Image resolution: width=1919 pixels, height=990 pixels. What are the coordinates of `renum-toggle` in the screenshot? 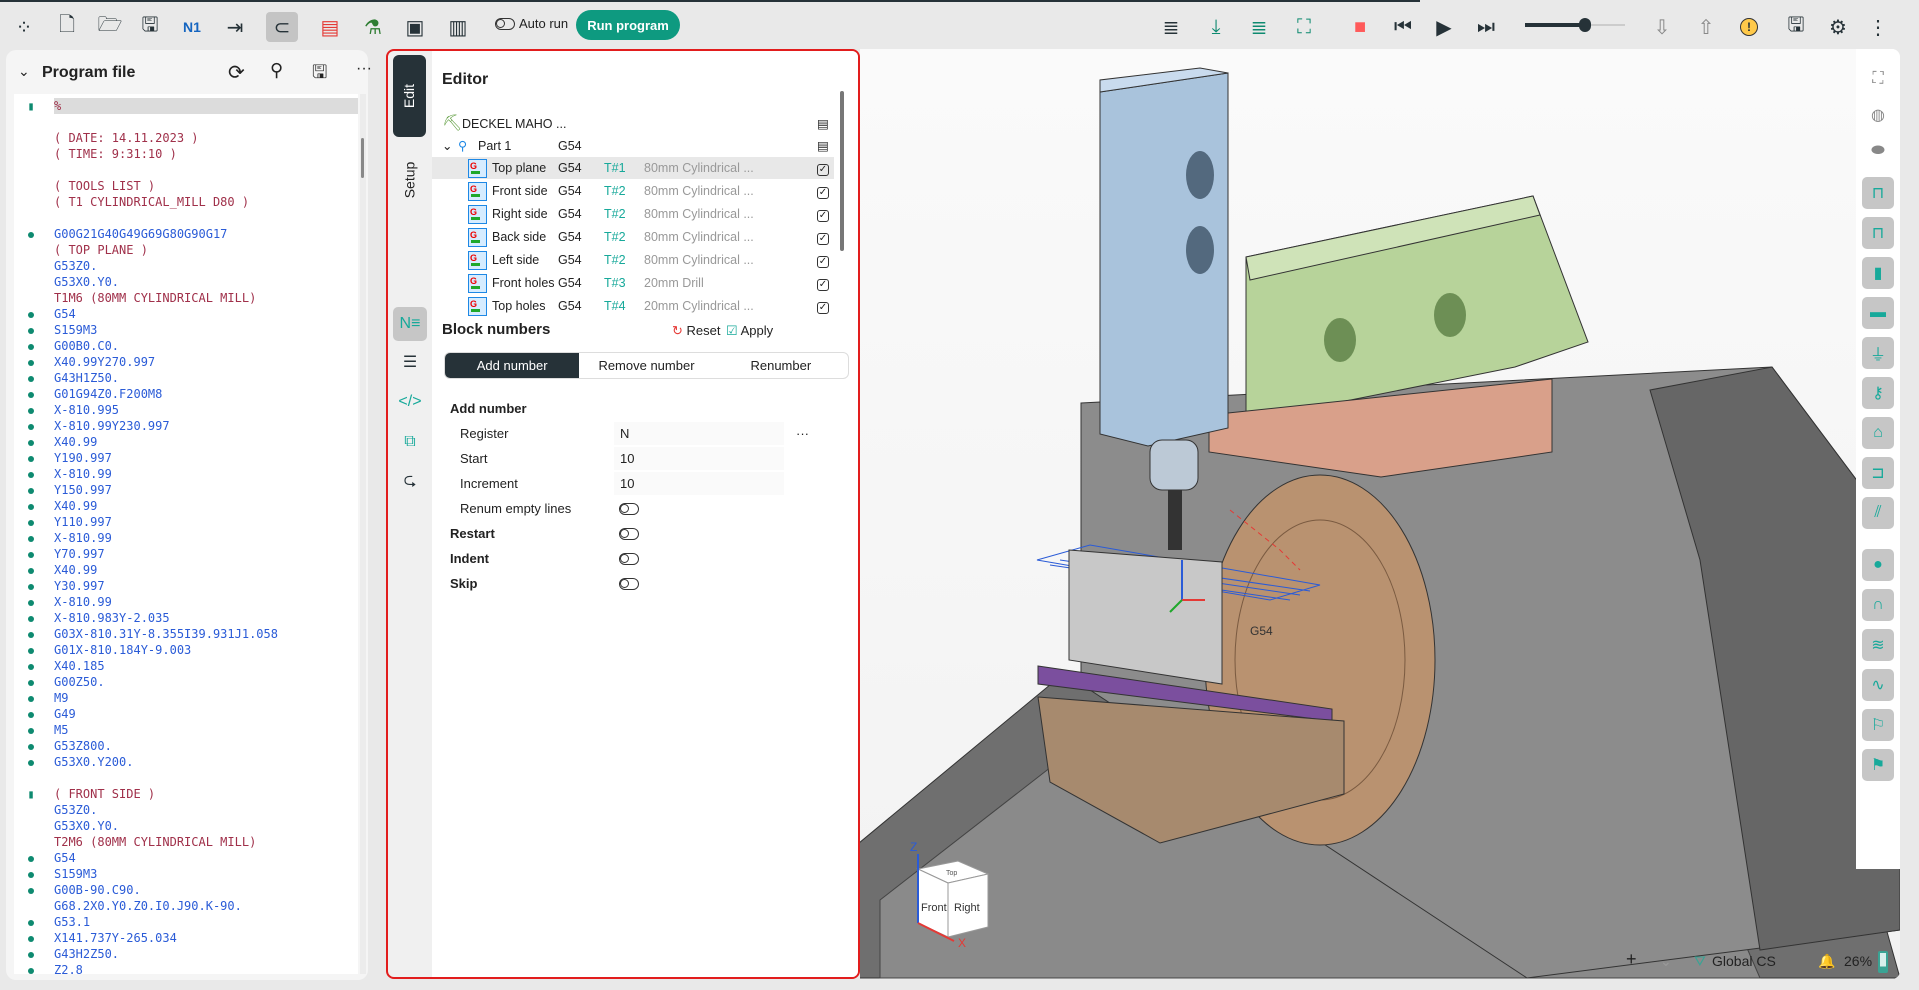 It's located at (629, 509).